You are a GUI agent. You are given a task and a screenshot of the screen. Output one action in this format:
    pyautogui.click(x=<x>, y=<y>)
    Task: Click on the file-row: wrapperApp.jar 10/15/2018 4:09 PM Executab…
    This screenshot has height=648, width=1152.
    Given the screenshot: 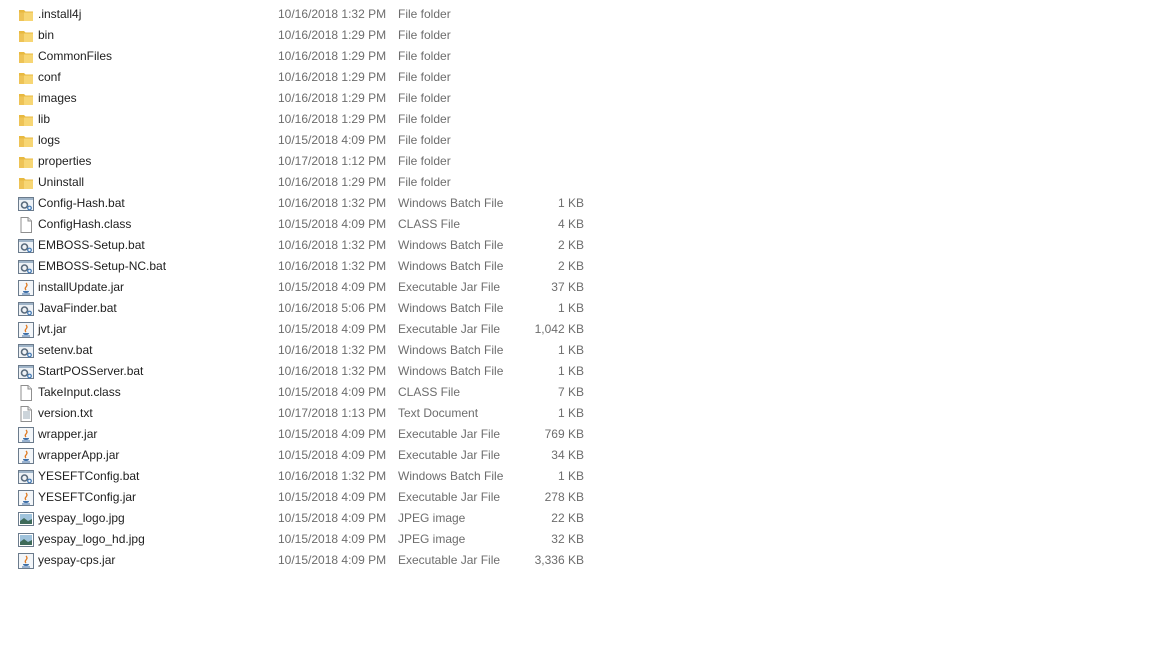 What is the action you would take?
    pyautogui.click(x=300, y=455)
    